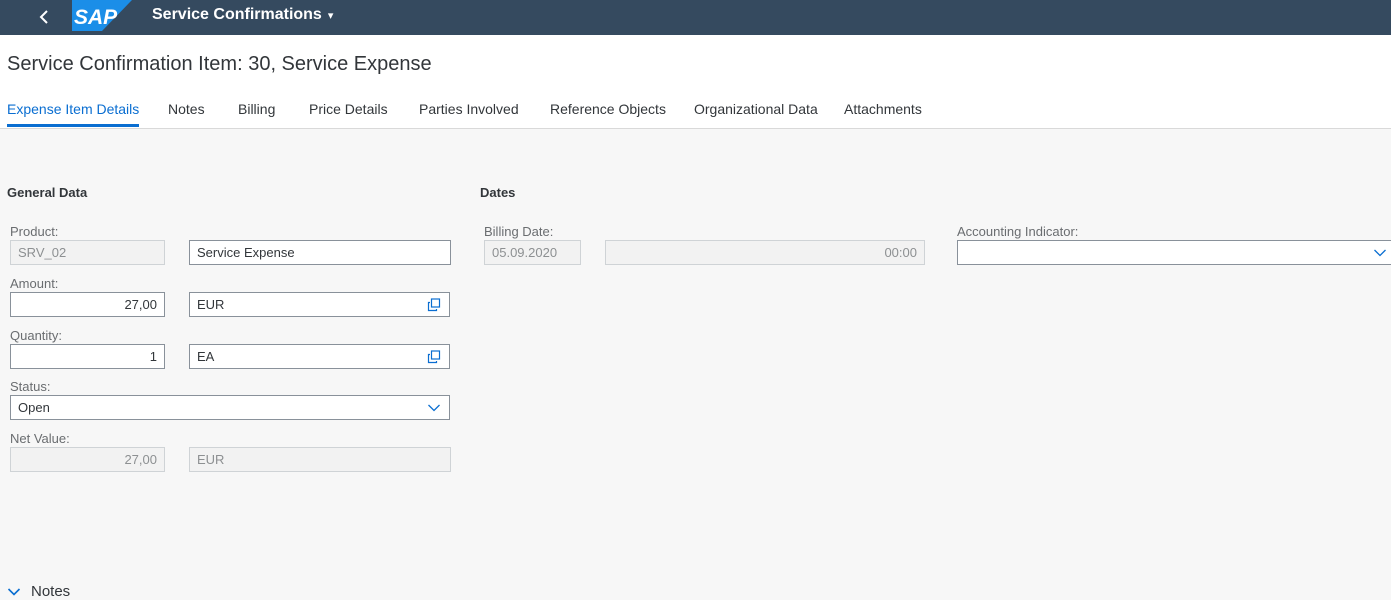  I want to click on app-title: Service Confirmations, so click(237, 14).